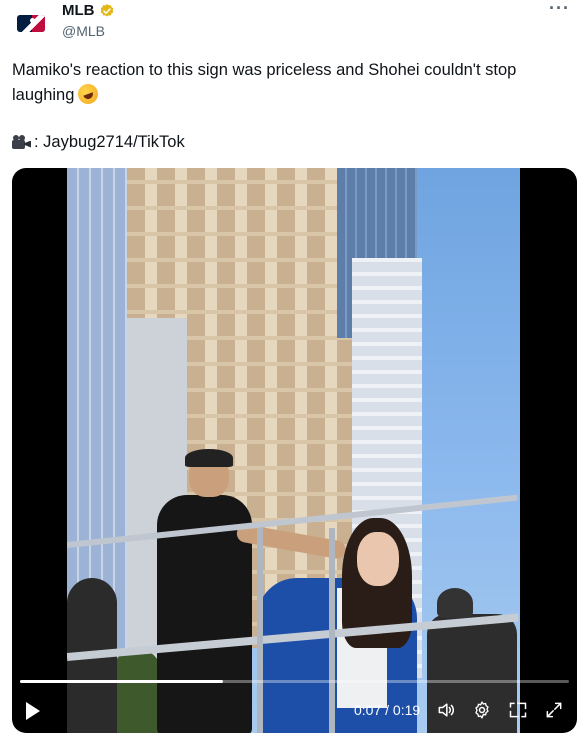  What do you see at coordinates (518, 710) in the screenshot?
I see `picture-in-picture-icon` at bounding box center [518, 710].